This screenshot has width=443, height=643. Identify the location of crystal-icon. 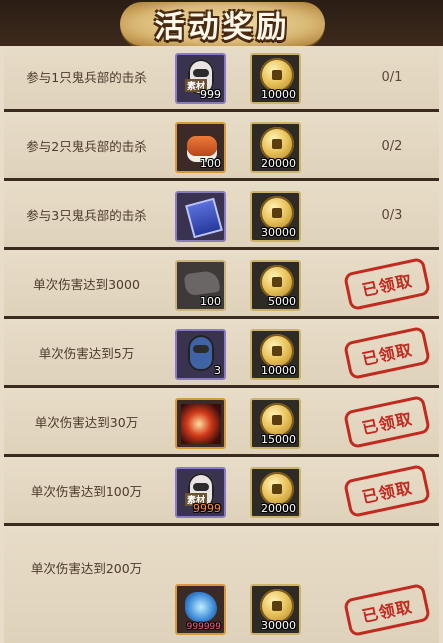
(201, 607).